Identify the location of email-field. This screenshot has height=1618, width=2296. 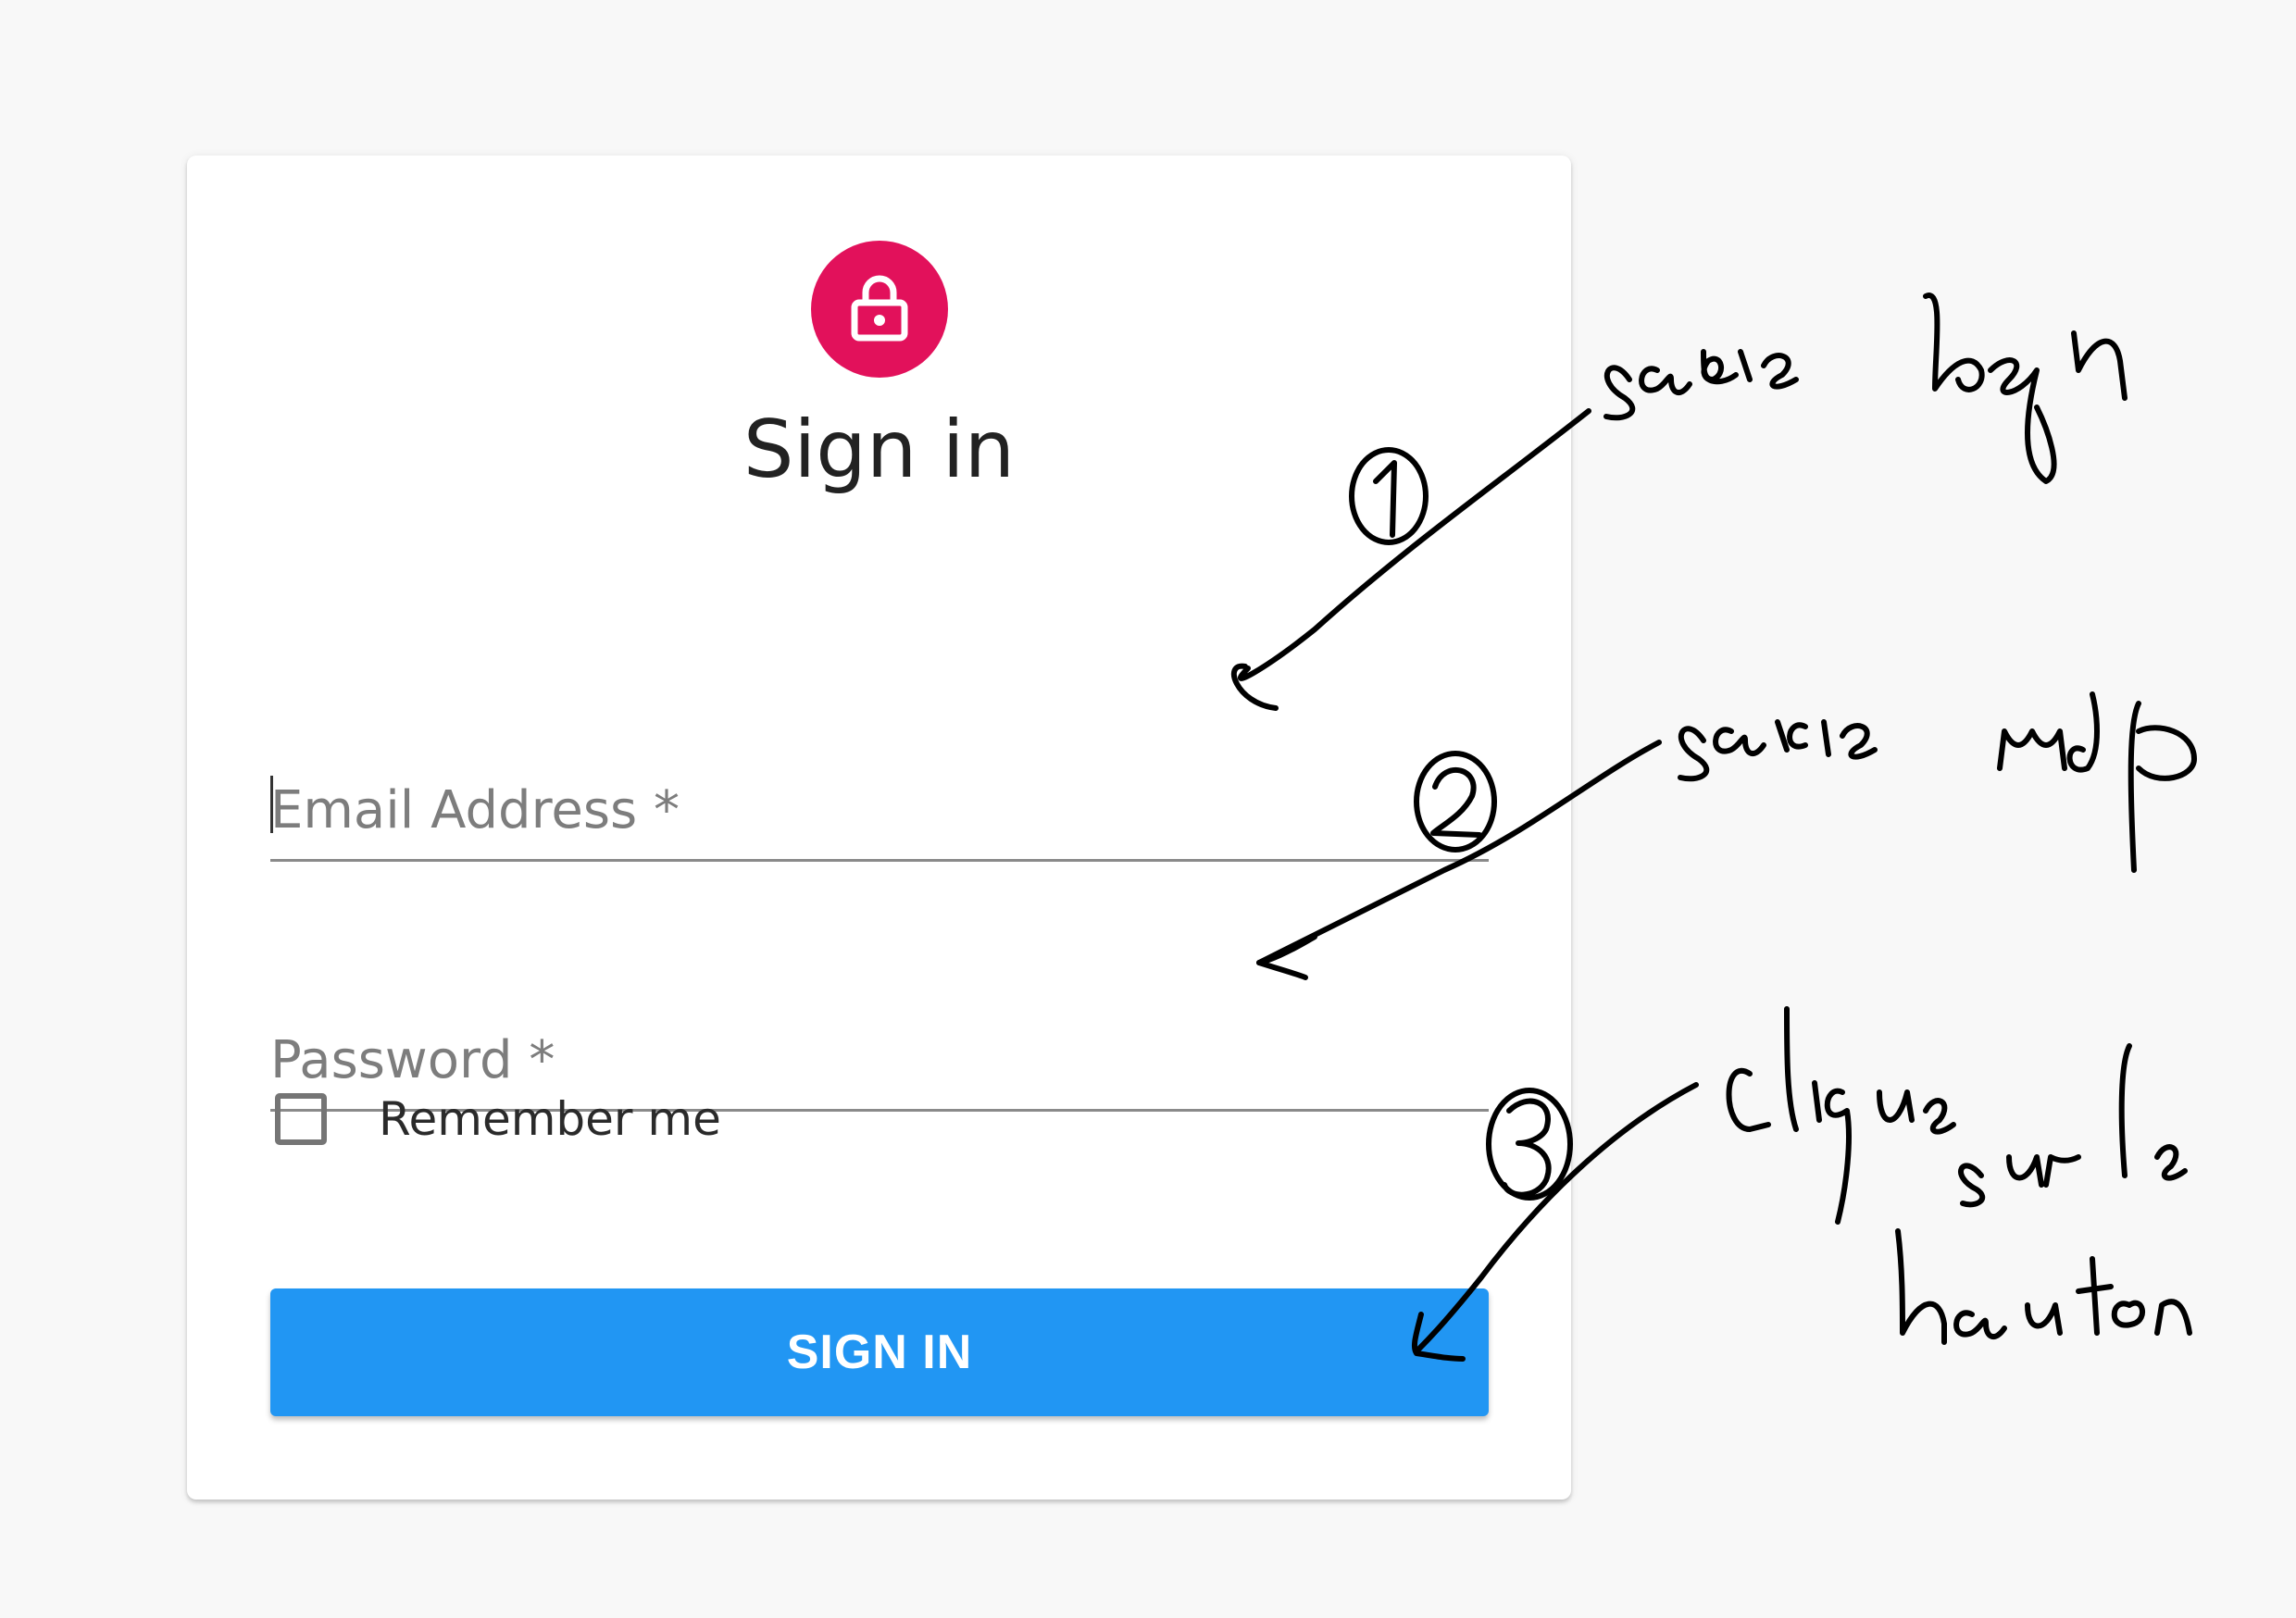
(879, 805).